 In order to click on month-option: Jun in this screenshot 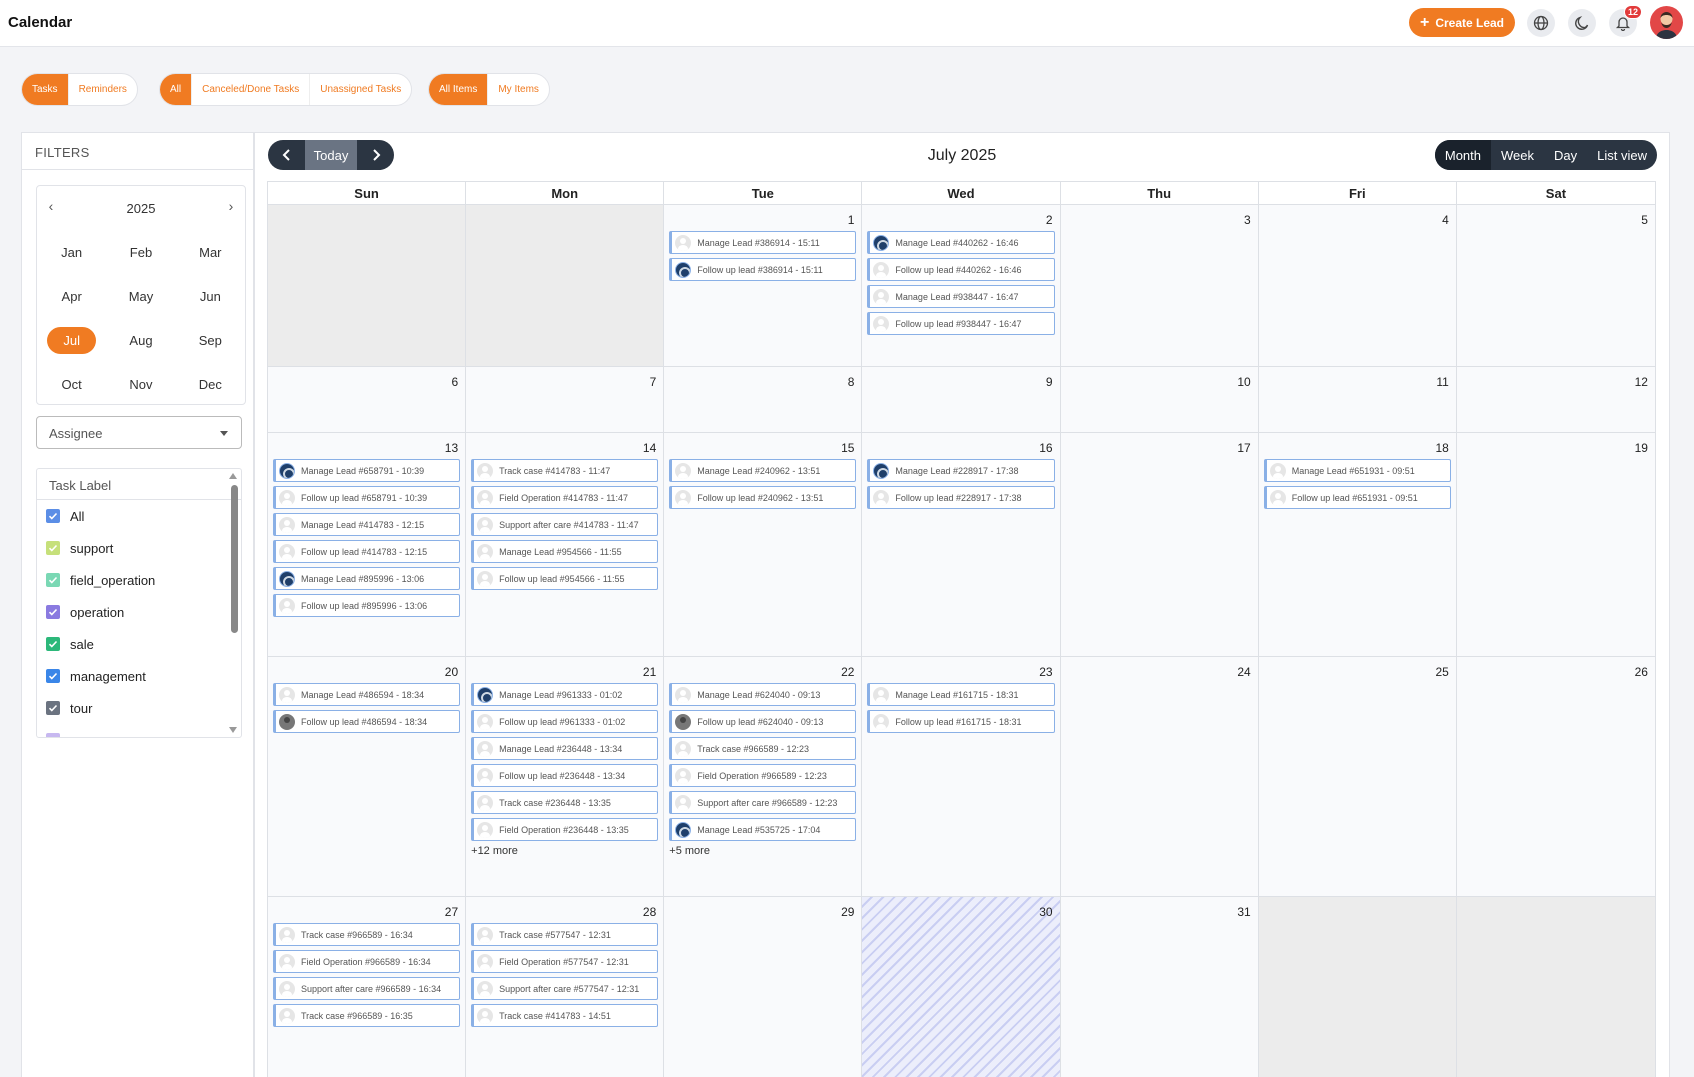, I will do `click(210, 296)`.